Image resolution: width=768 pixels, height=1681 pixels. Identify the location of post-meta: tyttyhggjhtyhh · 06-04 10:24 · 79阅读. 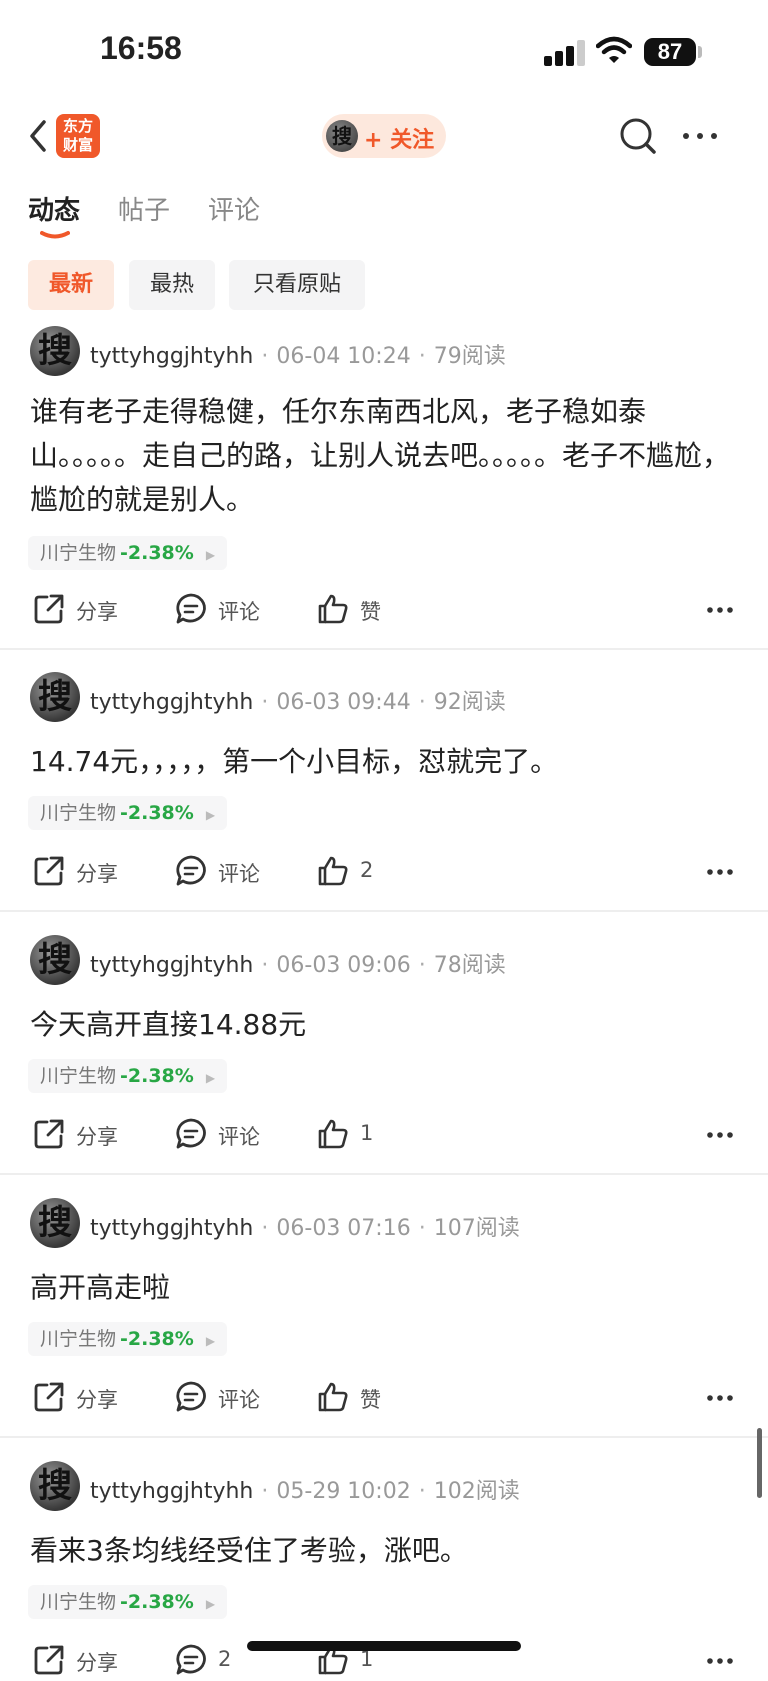
(298, 354).